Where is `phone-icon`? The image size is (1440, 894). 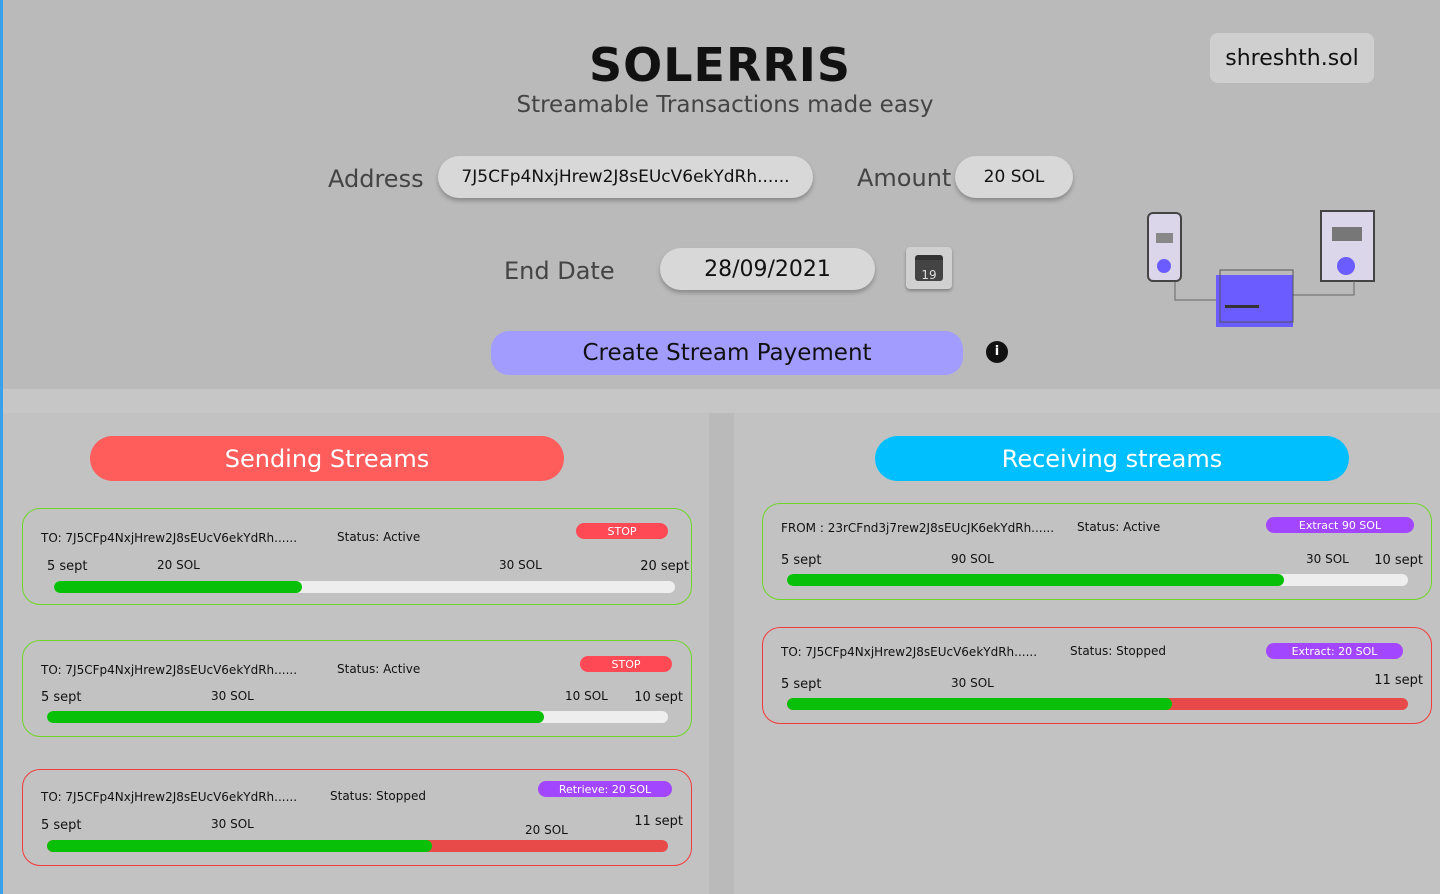
phone-icon is located at coordinates (1164, 247).